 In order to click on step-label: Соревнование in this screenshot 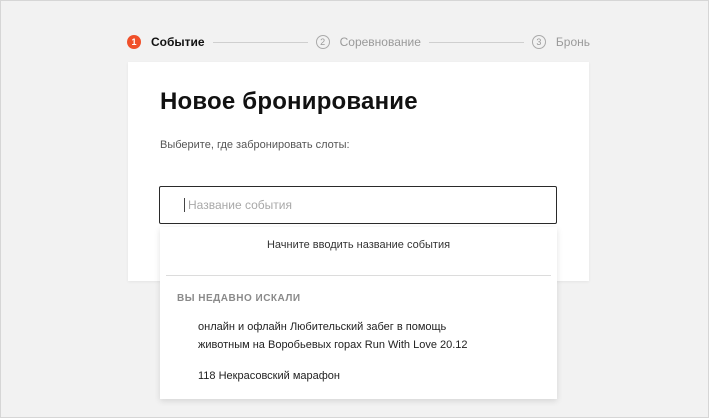, I will do `click(380, 42)`.